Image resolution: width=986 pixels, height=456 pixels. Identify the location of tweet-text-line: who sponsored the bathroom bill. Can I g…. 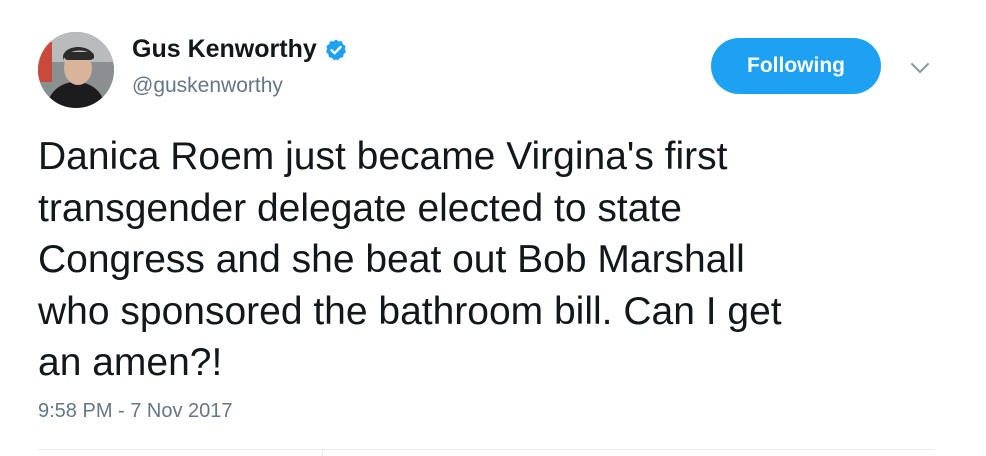
(410, 311).